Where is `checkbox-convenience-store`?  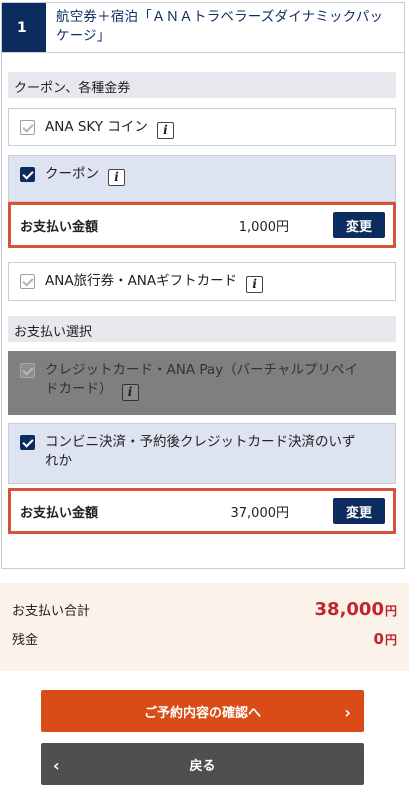 checkbox-convenience-store is located at coordinates (27, 442).